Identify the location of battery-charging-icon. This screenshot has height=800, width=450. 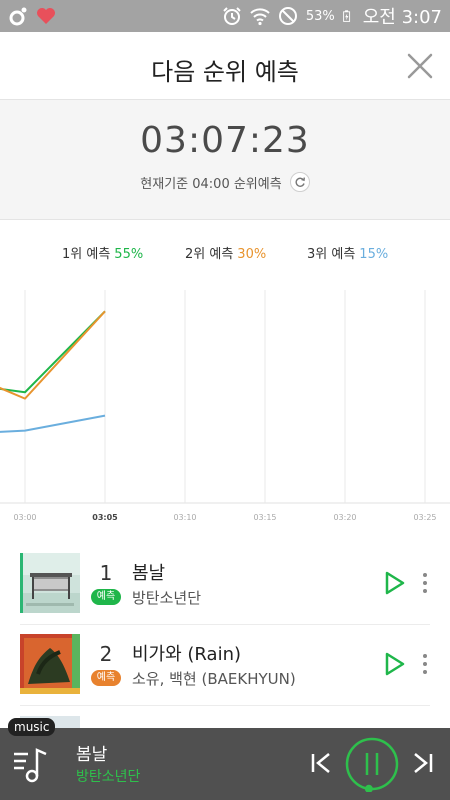
(346, 16).